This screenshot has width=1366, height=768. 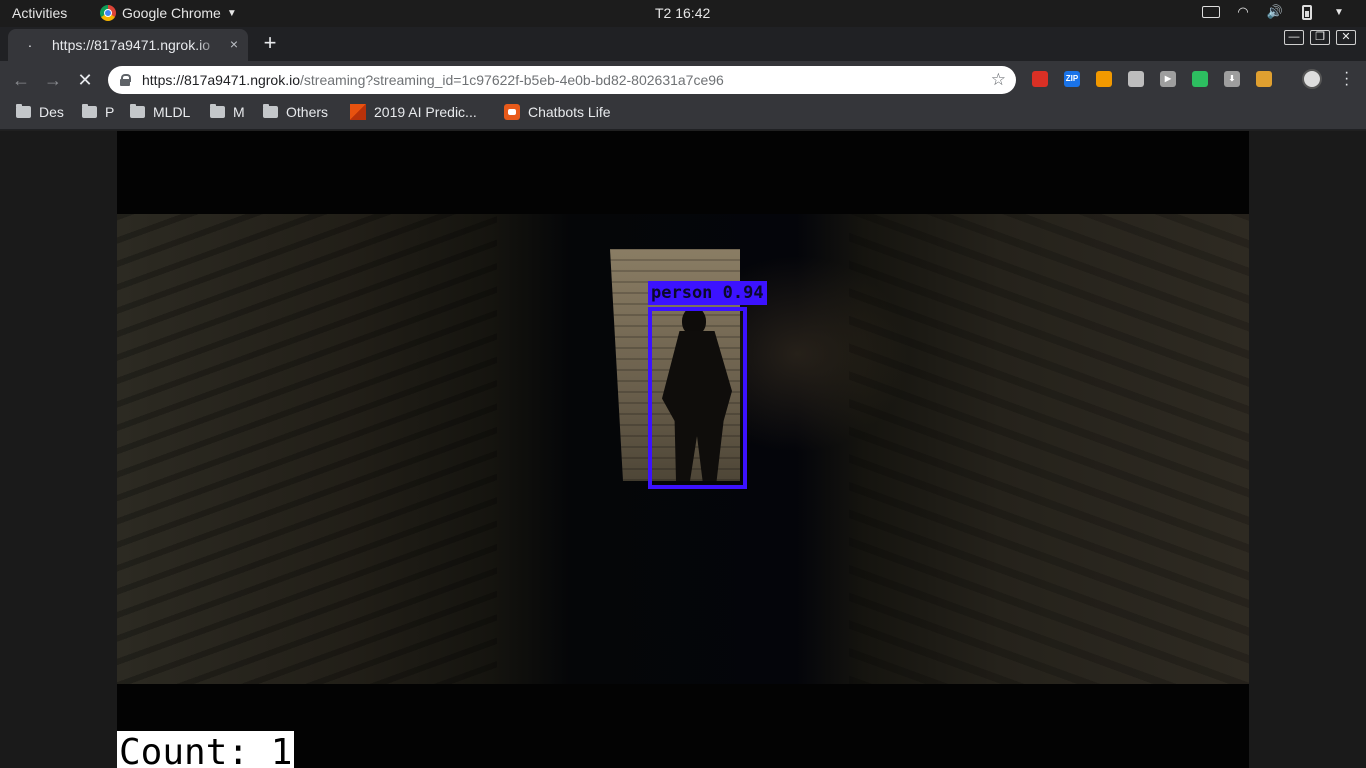 What do you see at coordinates (125, 80) in the screenshot?
I see `lock-icon` at bounding box center [125, 80].